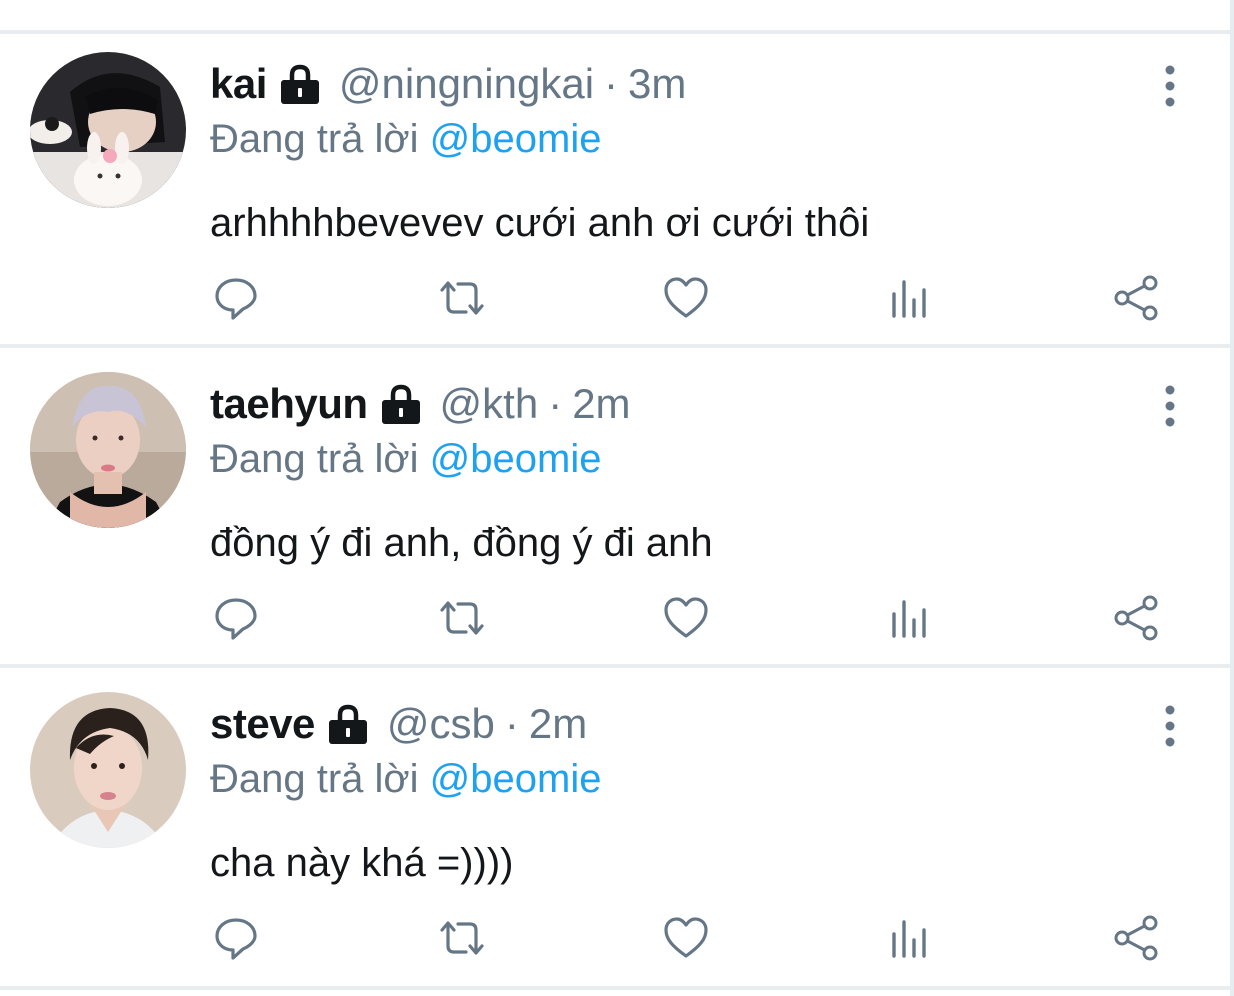  Describe the element at coordinates (1232, 498) in the screenshot. I see `scroll-edge` at that location.